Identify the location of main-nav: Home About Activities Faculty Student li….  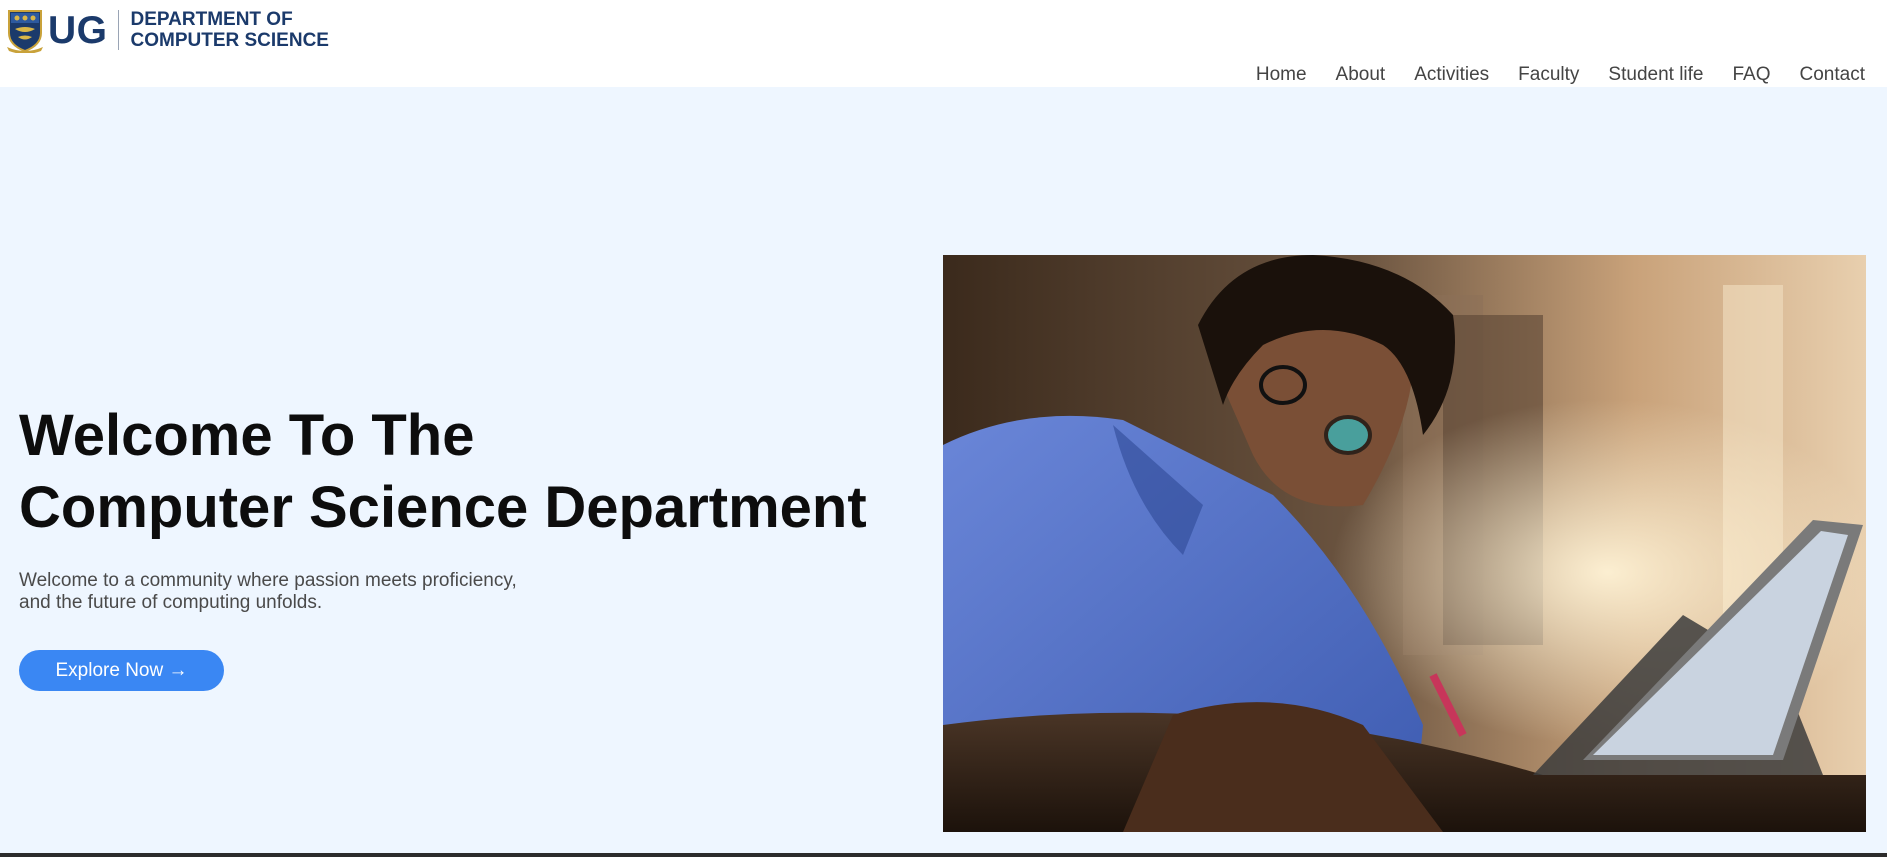
(1546, 75).